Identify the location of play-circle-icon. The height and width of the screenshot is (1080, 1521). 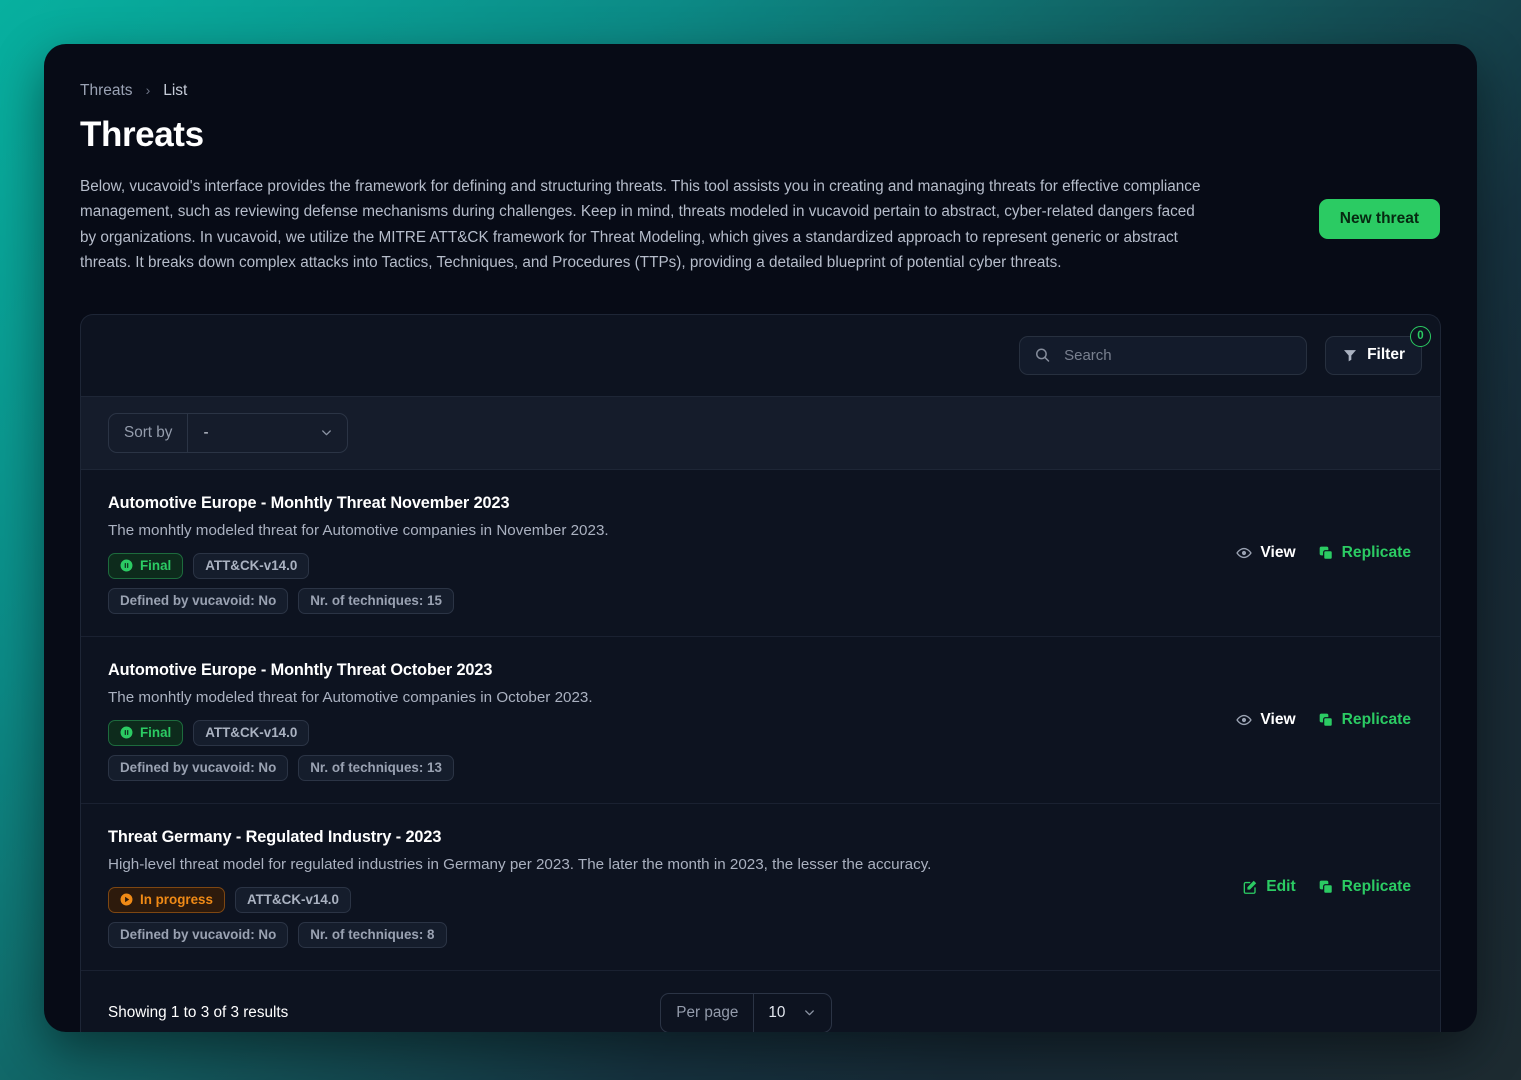
(126, 899).